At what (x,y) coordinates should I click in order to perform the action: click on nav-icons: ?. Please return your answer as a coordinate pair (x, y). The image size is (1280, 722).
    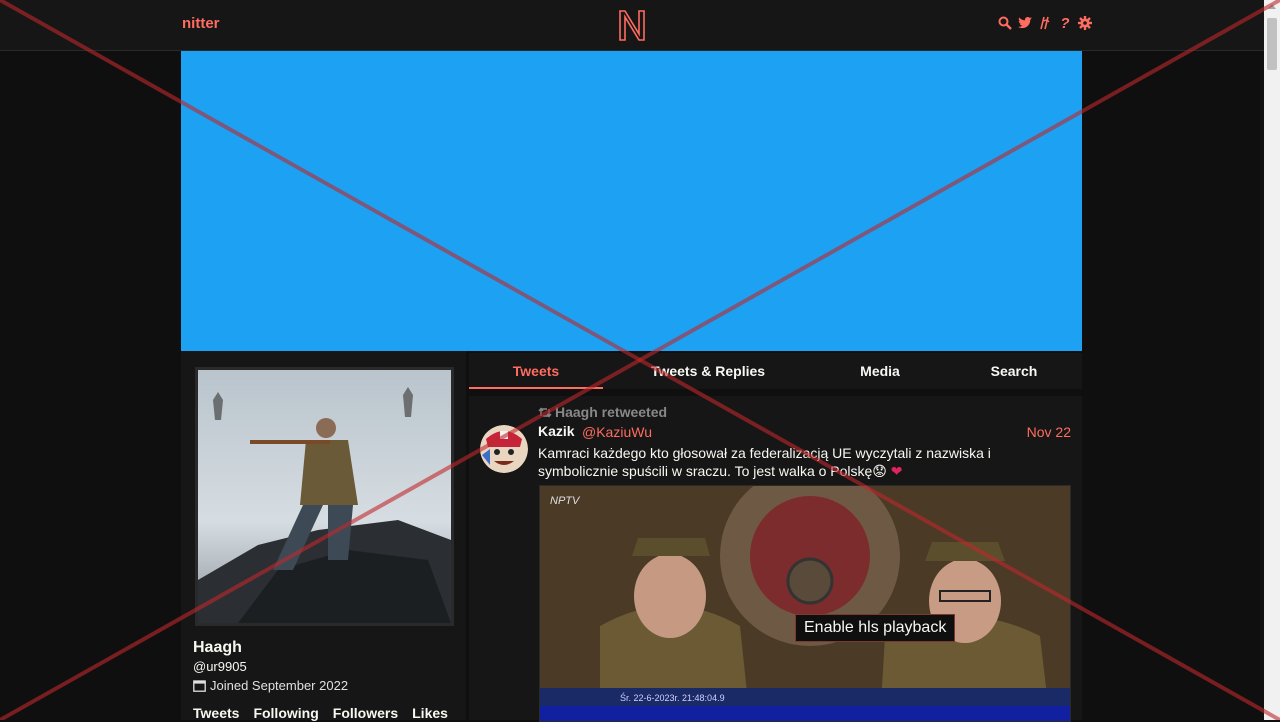
    Looking at the image, I should click on (1045, 23).